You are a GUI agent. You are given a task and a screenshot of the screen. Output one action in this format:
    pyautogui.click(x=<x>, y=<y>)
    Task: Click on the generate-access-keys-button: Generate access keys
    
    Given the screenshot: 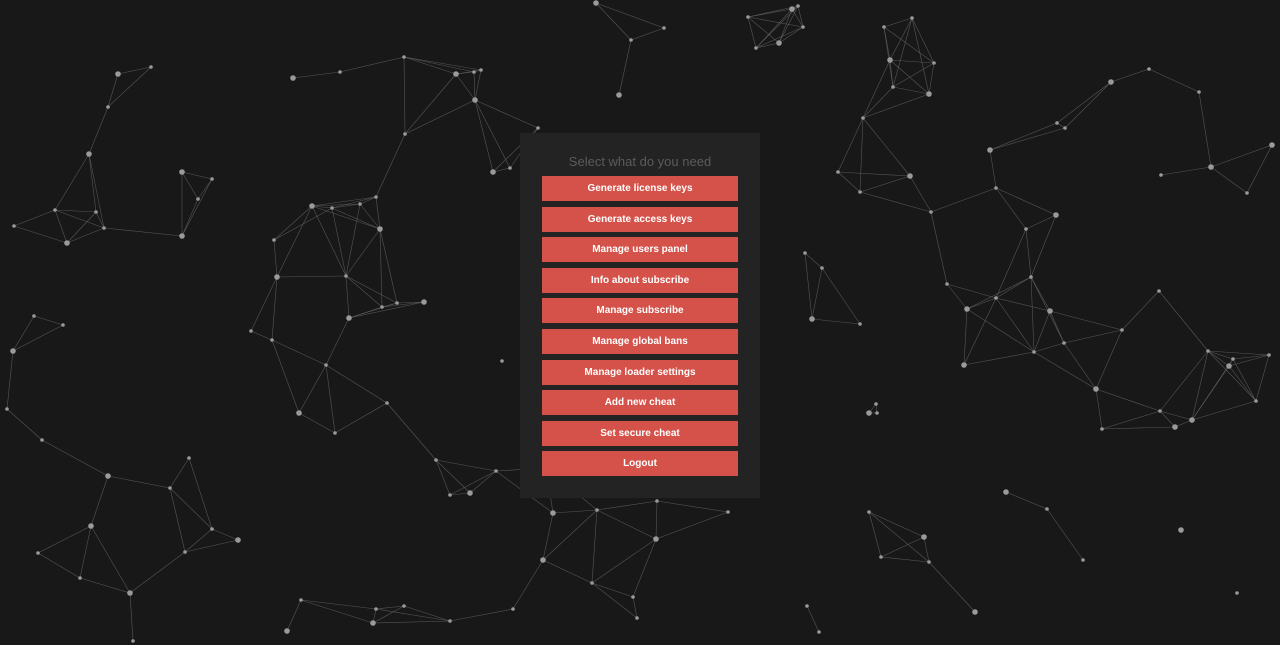 What is the action you would take?
    pyautogui.click(x=640, y=219)
    